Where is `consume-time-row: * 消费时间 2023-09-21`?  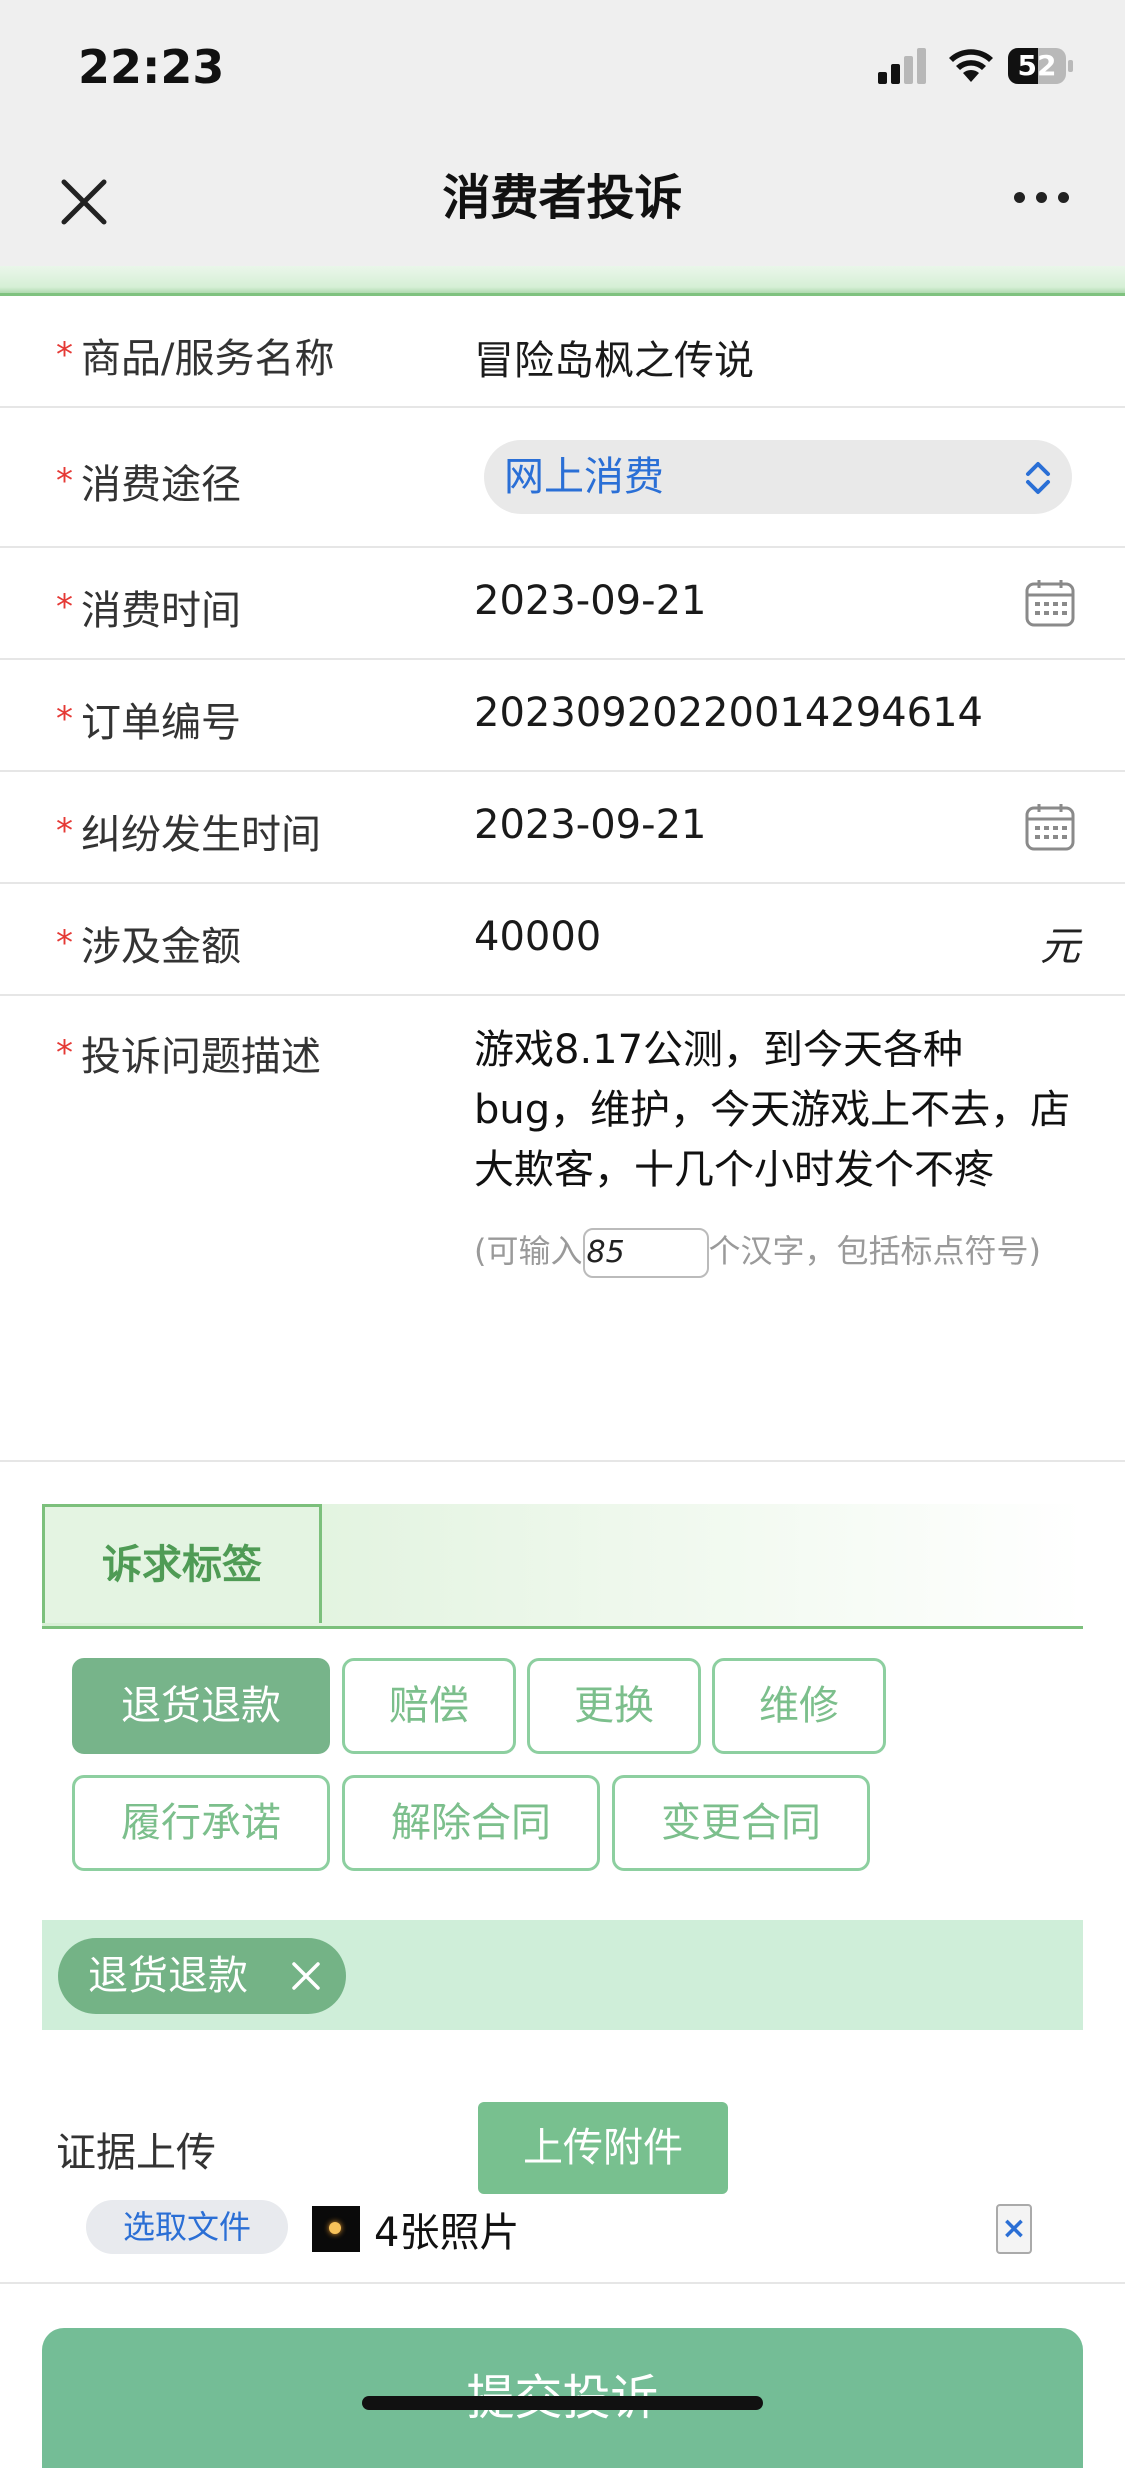 consume-time-row: * 消费时间 2023-09-21 is located at coordinates (562, 604).